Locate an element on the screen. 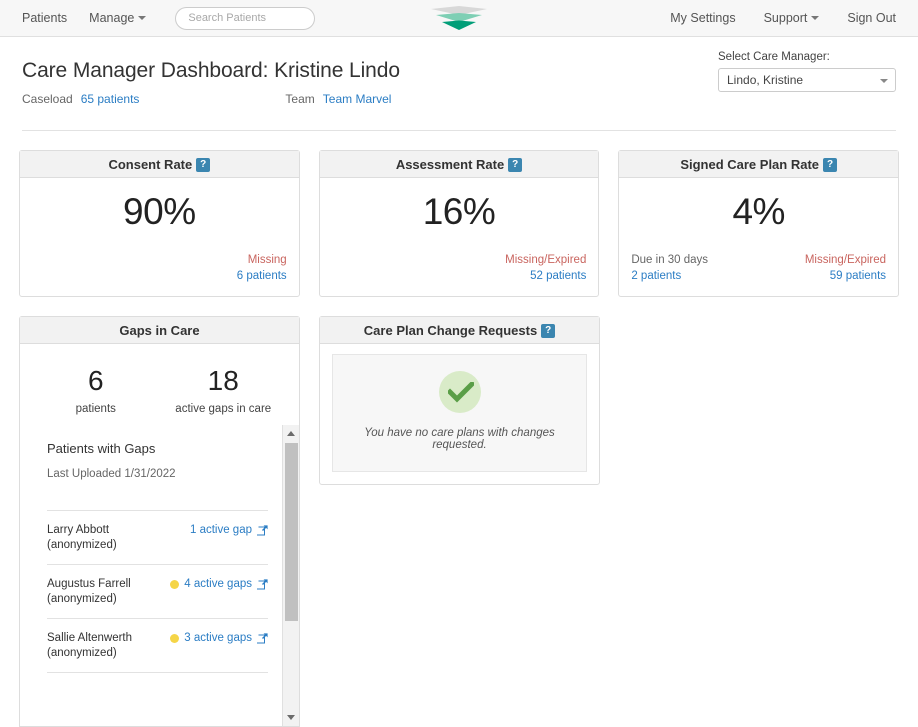  patients-with-gaps-title: Patients with Gaps is located at coordinates (101, 448).